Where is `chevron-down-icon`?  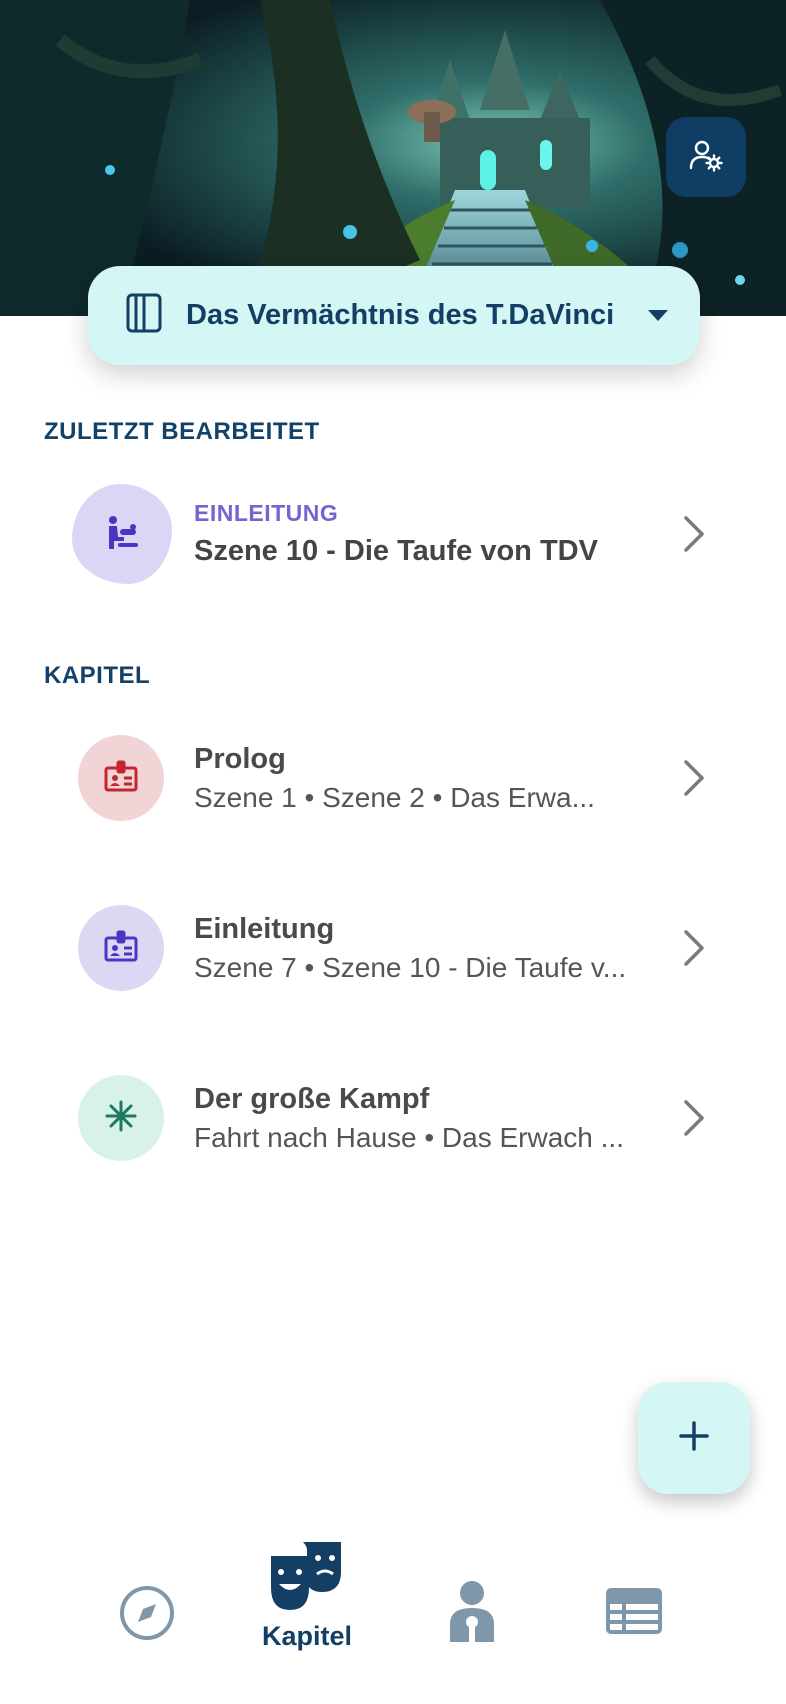
chevron-down-icon is located at coordinates (658, 315).